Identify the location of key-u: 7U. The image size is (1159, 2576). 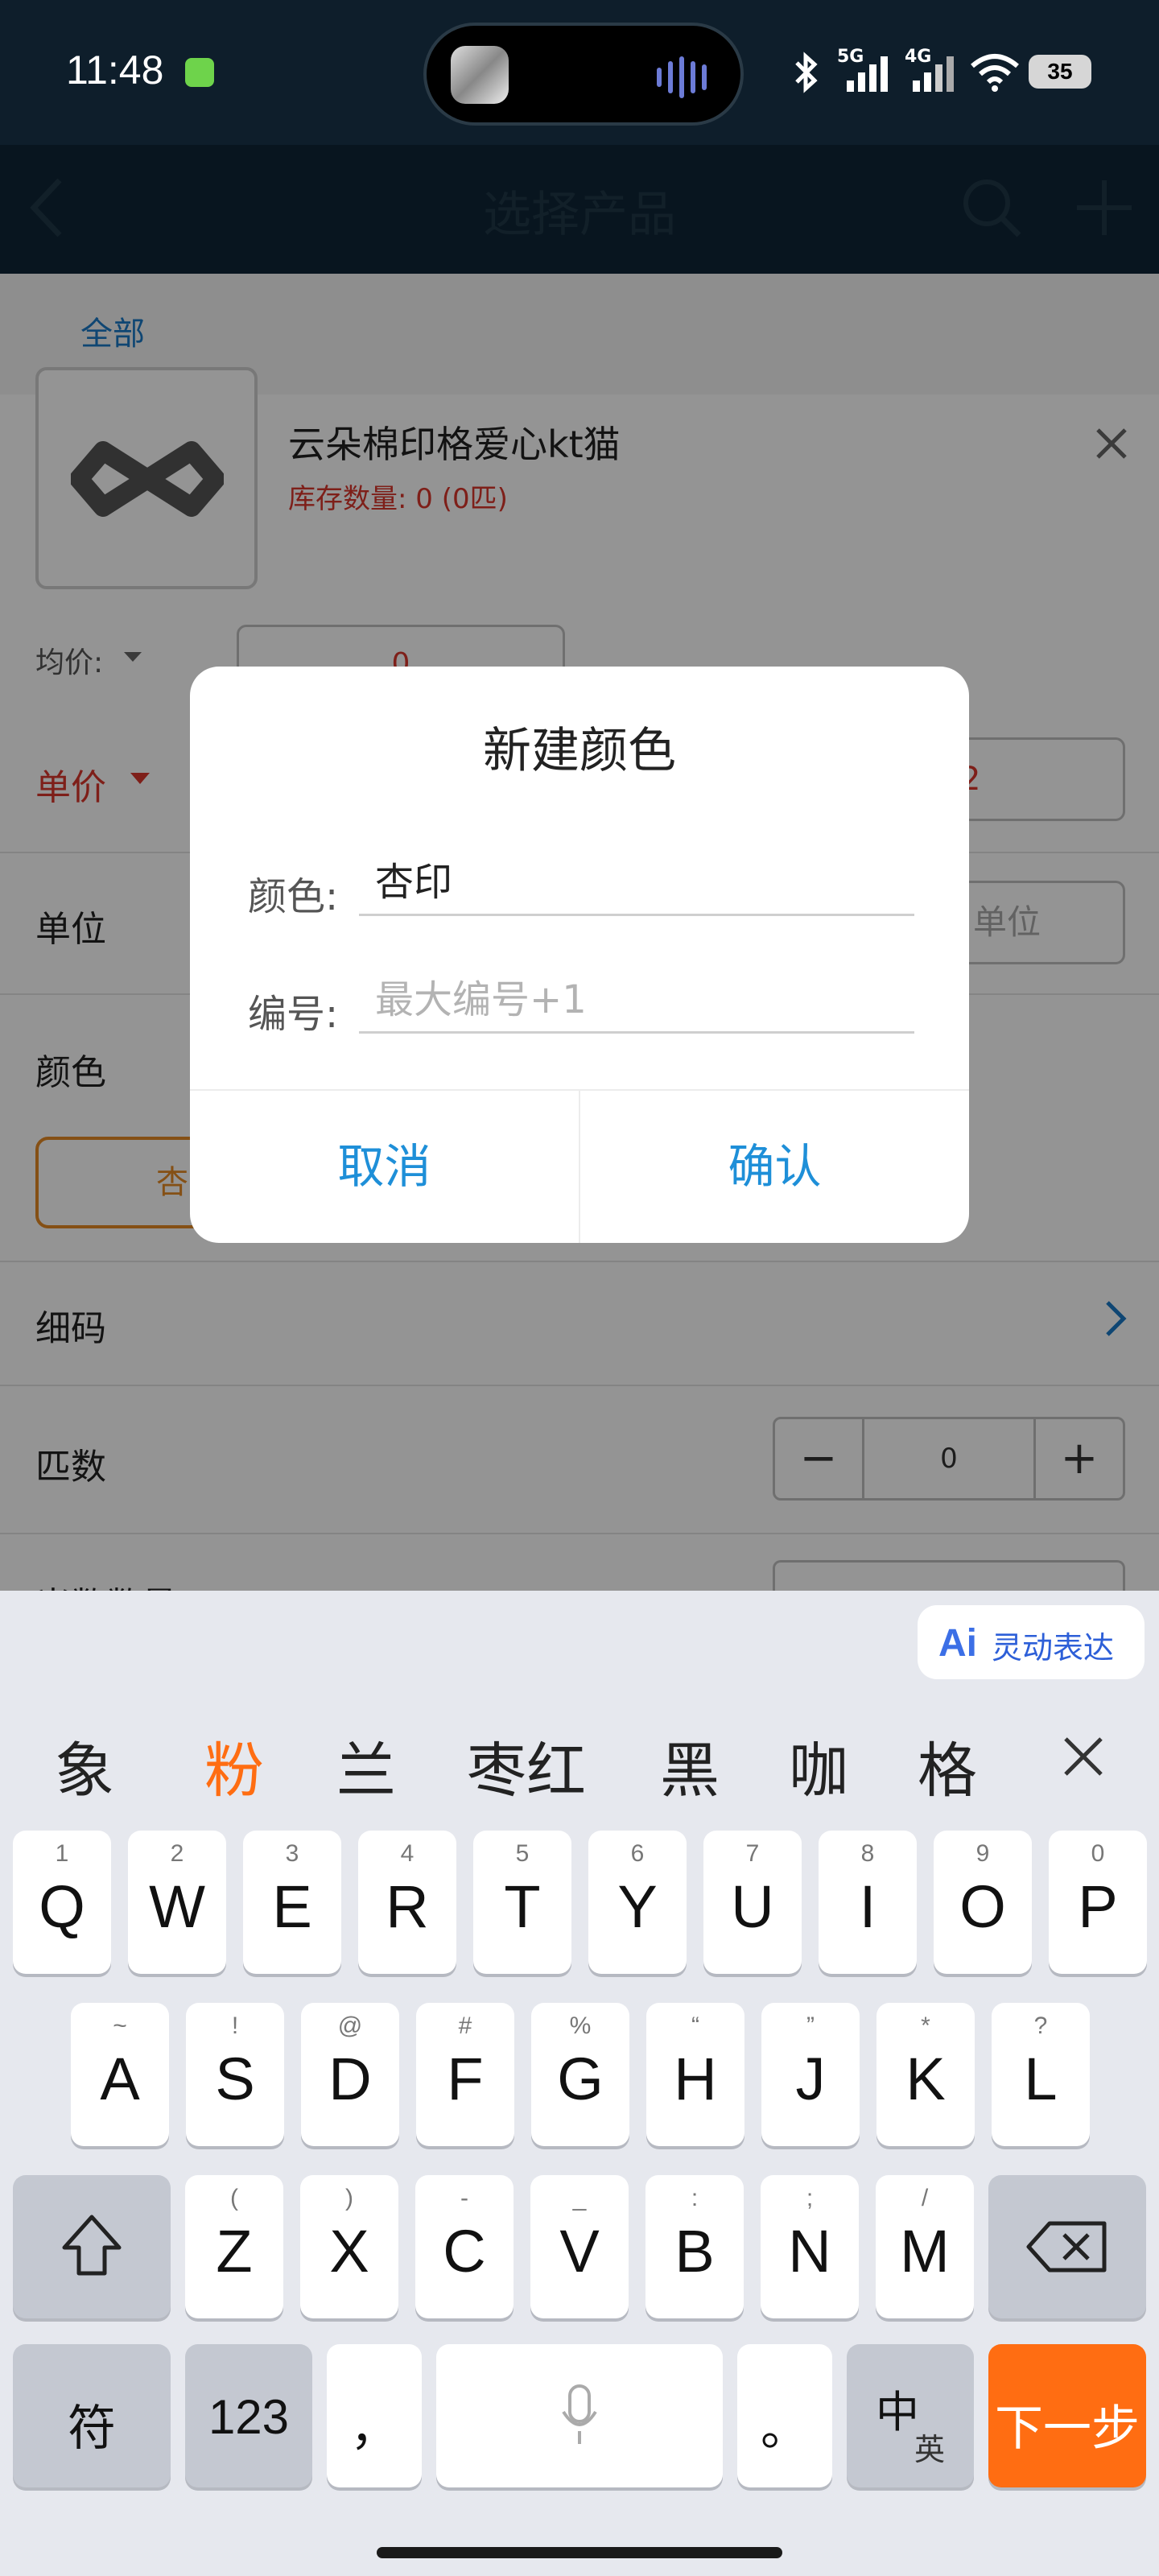
(752, 1902).